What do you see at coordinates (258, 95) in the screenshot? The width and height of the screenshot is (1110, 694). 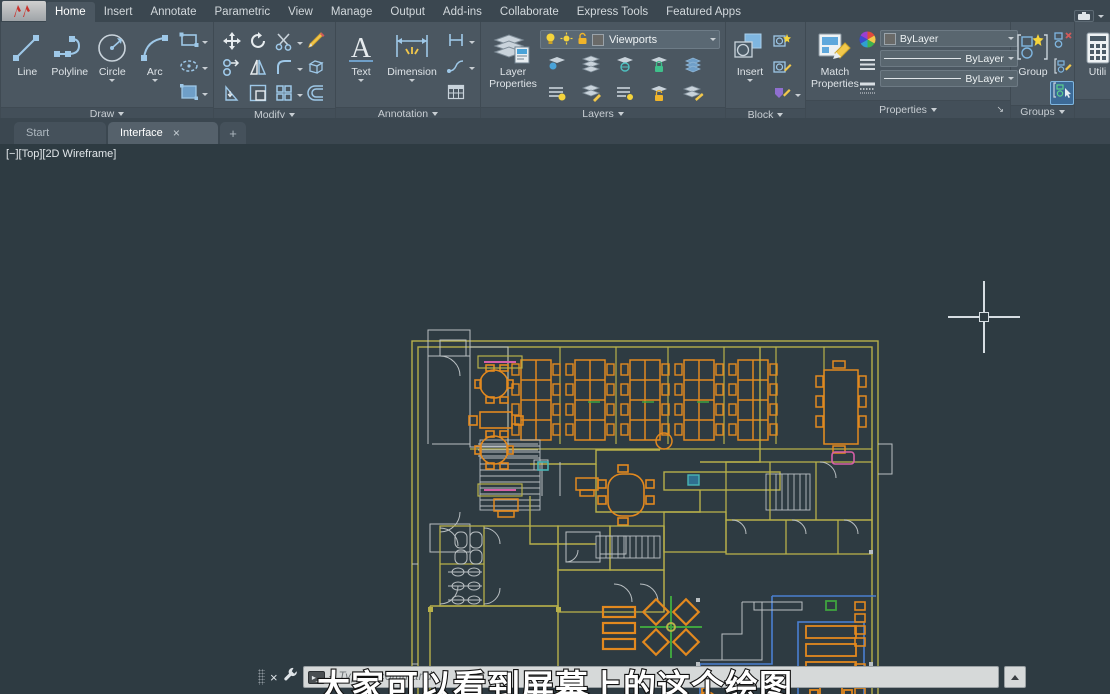 I see `scale-button` at bounding box center [258, 95].